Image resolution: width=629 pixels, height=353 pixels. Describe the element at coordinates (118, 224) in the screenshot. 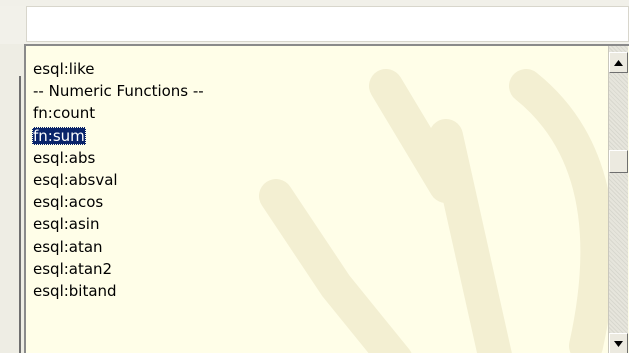

I see `list-item: esql:asin` at that location.